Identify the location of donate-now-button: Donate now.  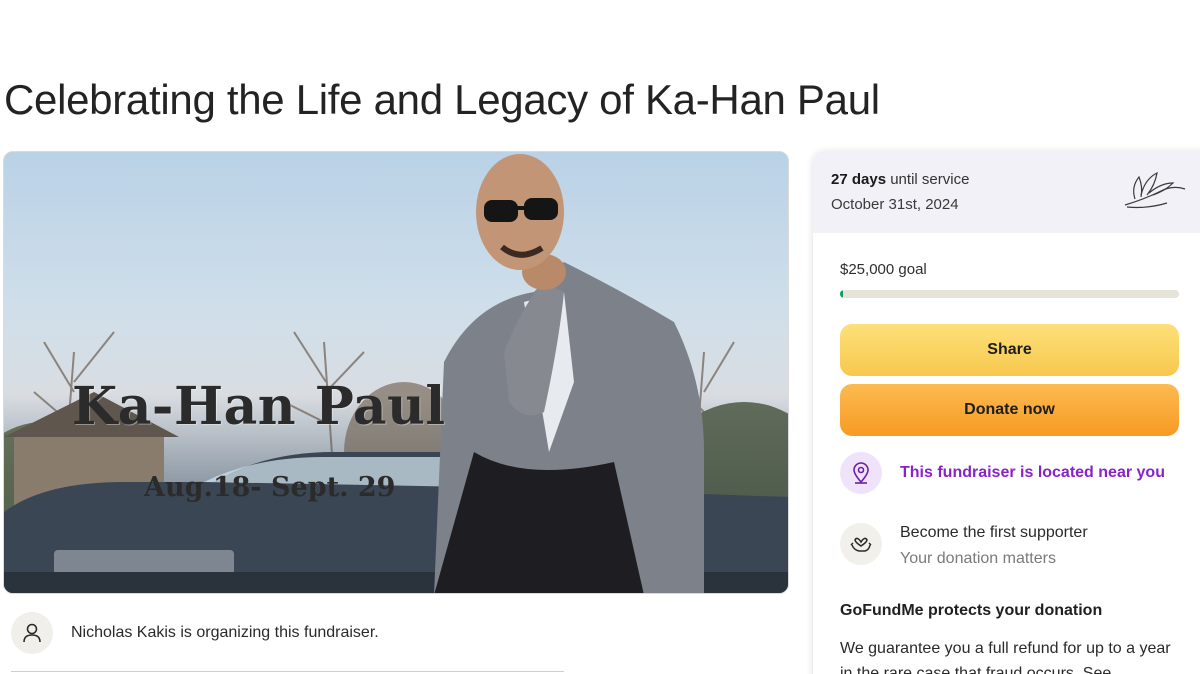
(1009, 410).